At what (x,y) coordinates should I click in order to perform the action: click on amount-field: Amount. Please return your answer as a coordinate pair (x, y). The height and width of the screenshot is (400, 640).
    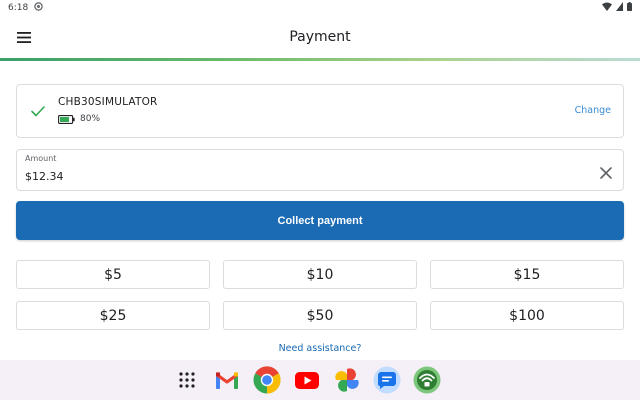
    Looking at the image, I should click on (320, 170).